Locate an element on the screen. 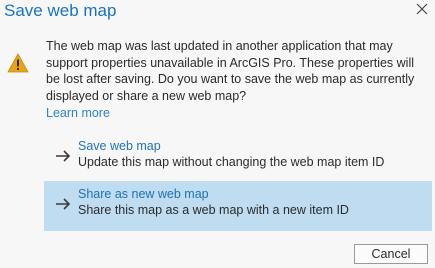 Image resolution: width=435 pixels, height=268 pixels. warning-triangle-icon is located at coordinates (18, 63).